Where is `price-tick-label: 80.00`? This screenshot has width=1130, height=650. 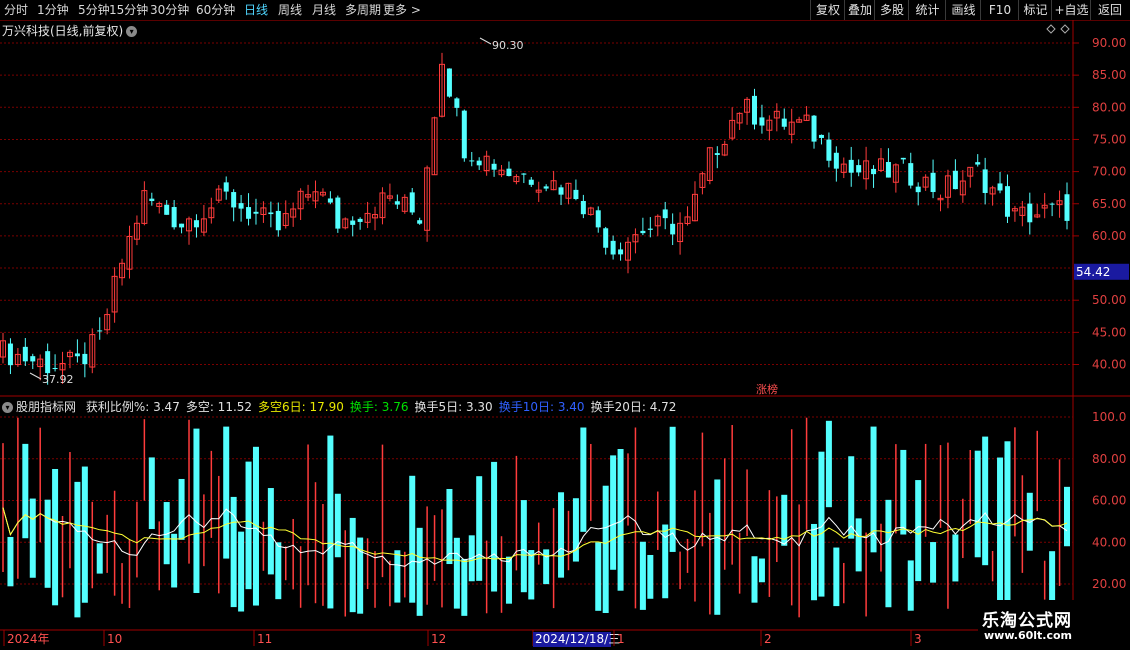 price-tick-label: 80.00 is located at coordinates (1109, 107).